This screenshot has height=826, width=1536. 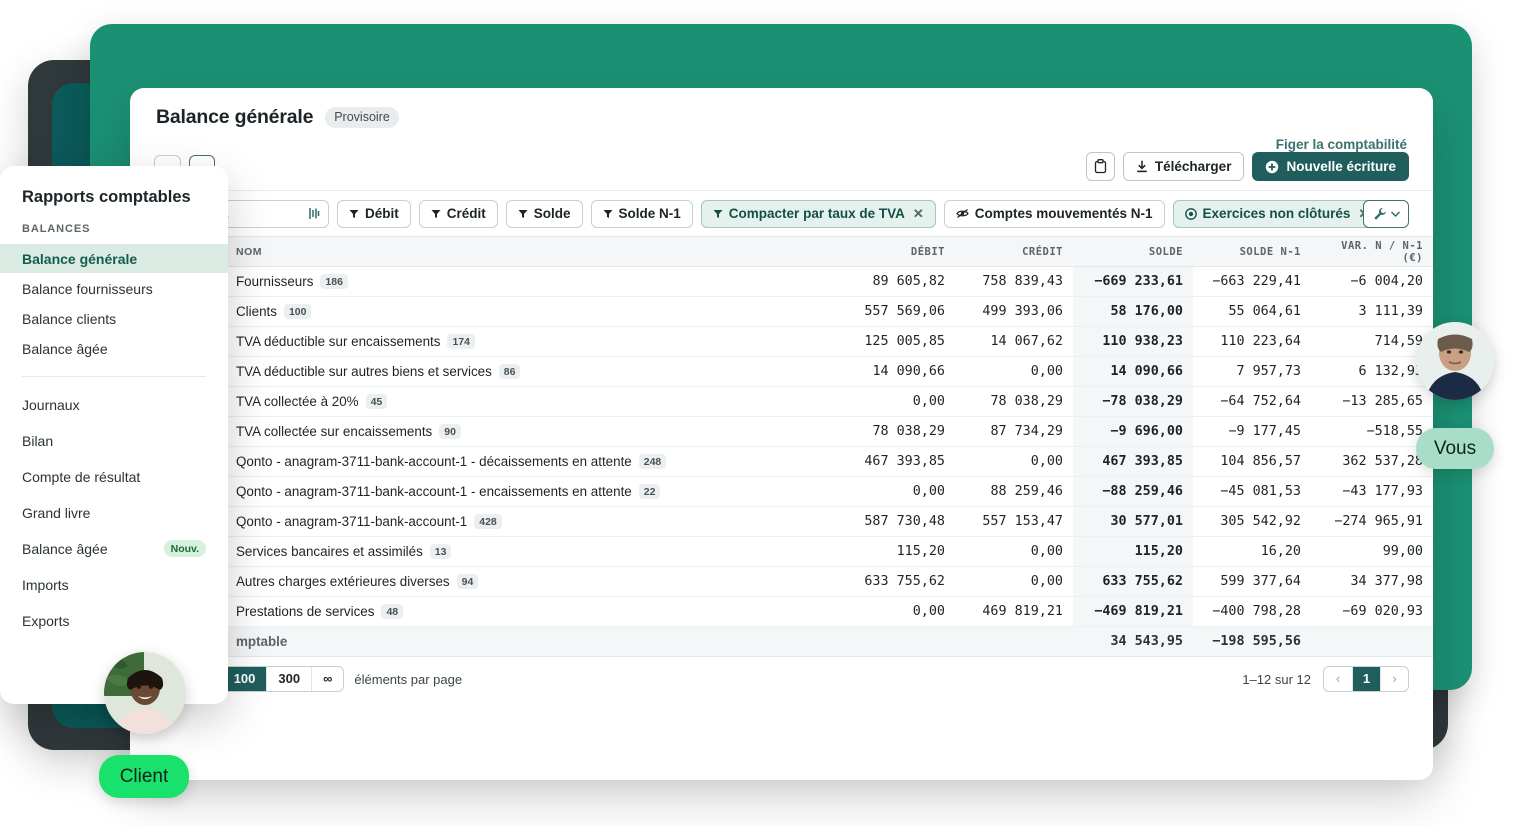 I want to click on entry-count-badge: 22, so click(x=649, y=492).